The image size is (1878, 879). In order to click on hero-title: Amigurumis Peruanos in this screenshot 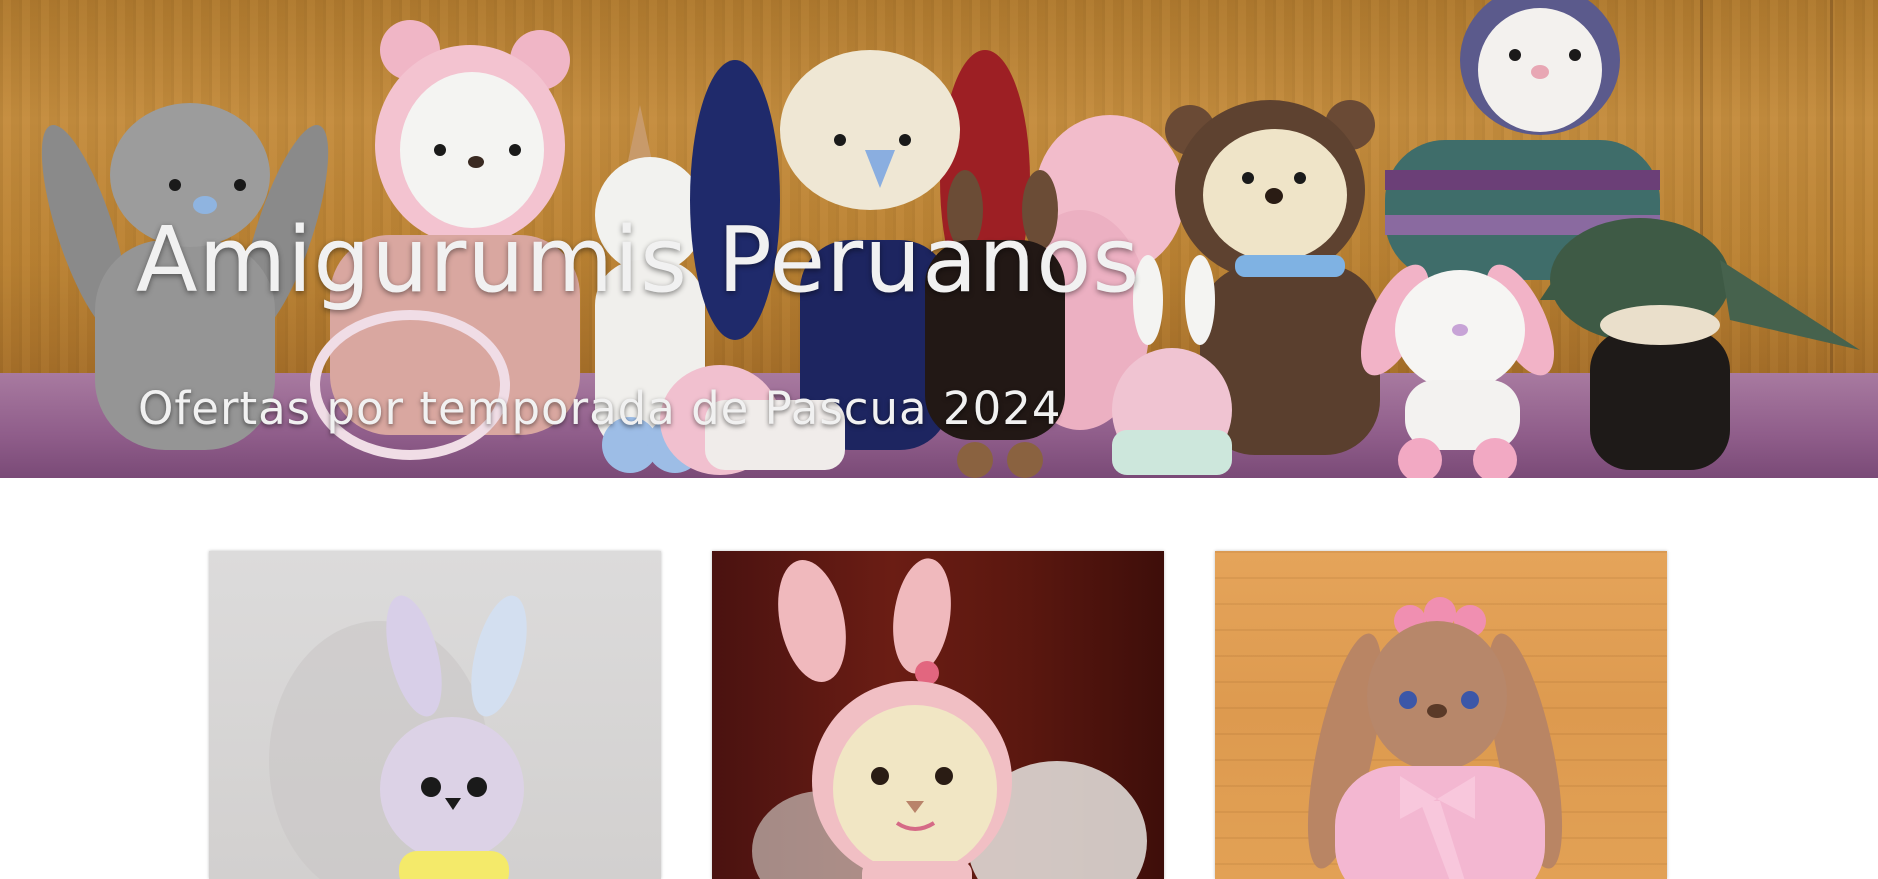, I will do `click(638, 260)`.